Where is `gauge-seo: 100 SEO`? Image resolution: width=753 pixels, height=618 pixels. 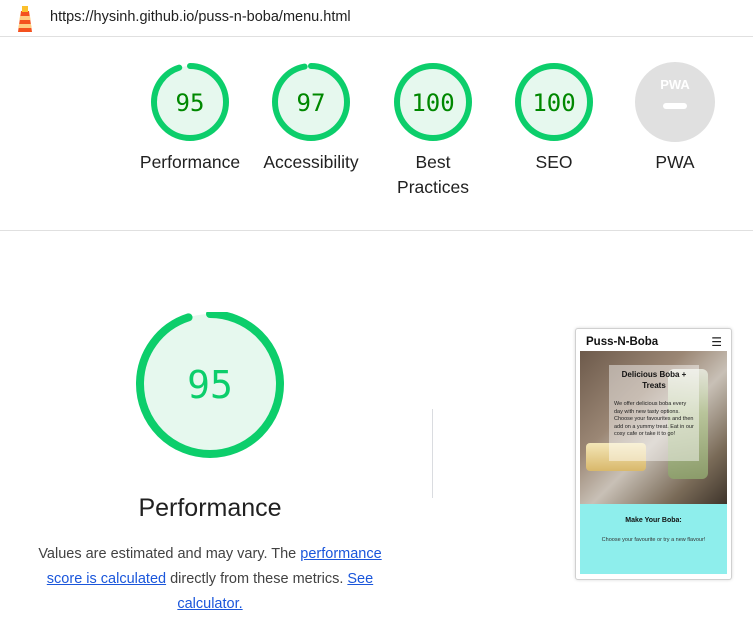
gauge-seo: 100 SEO is located at coordinates (554, 118).